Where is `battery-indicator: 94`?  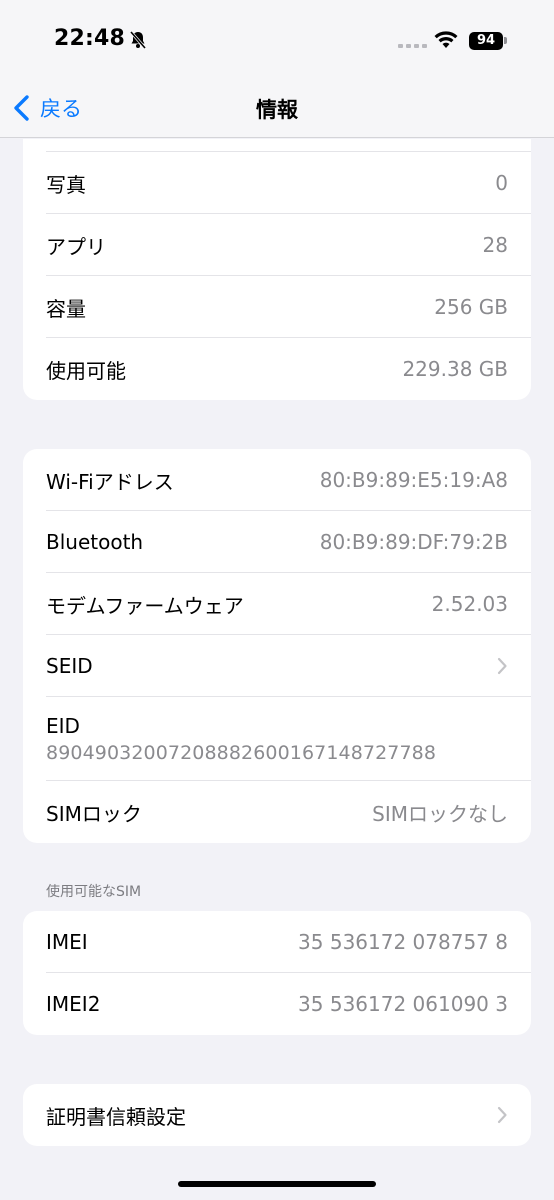
battery-indicator: 94 is located at coordinates (486, 41).